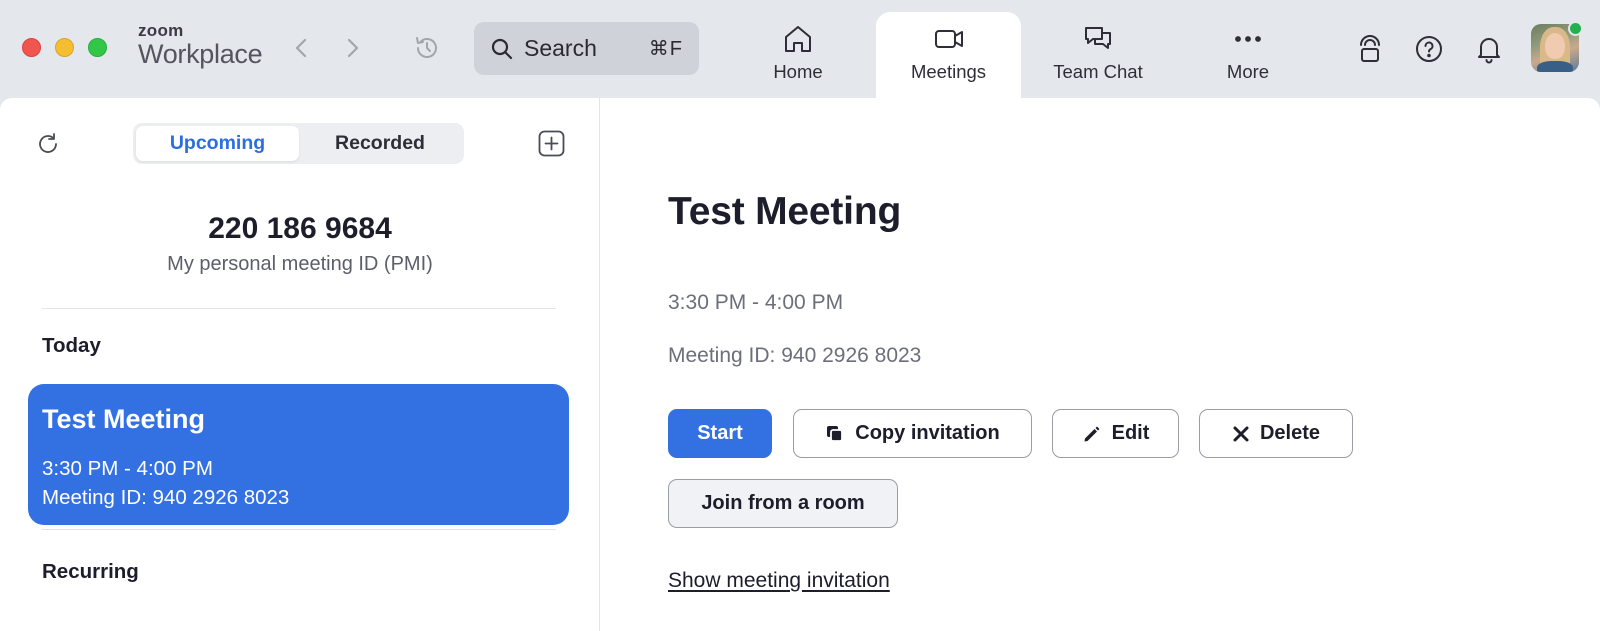 The height and width of the screenshot is (631, 1600). I want to click on tab-meetings-label: Meetings, so click(948, 71).